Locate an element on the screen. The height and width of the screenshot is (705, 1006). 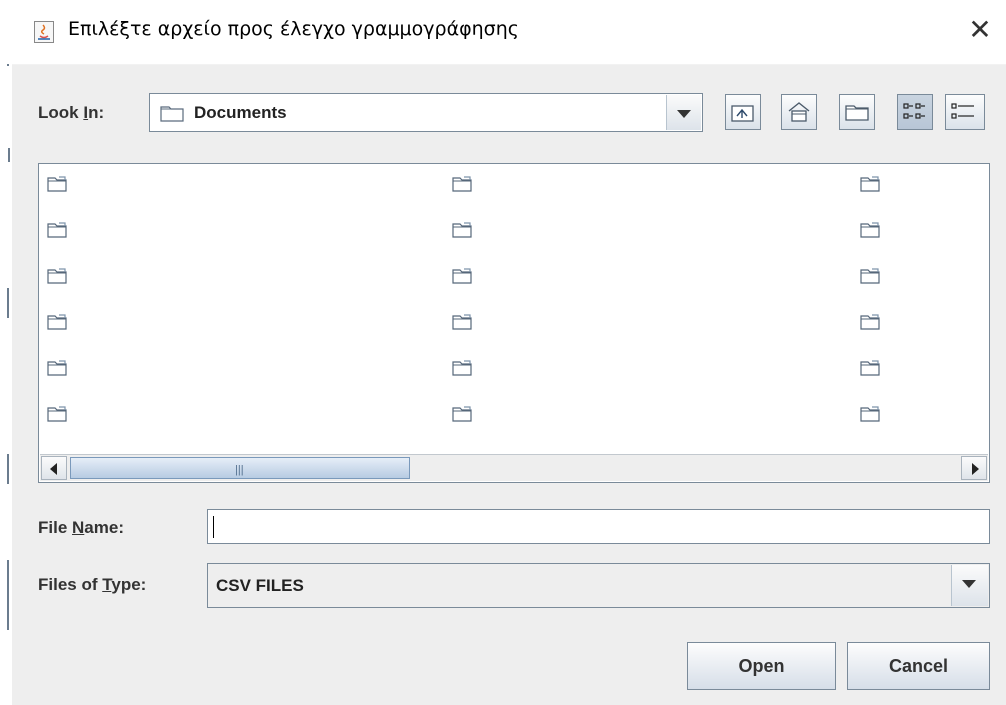
background-window-edge is located at coordinates (6, 352).